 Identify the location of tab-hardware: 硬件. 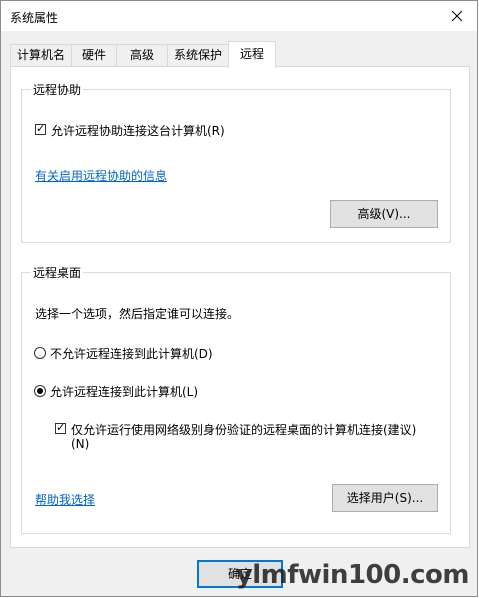
(94, 55).